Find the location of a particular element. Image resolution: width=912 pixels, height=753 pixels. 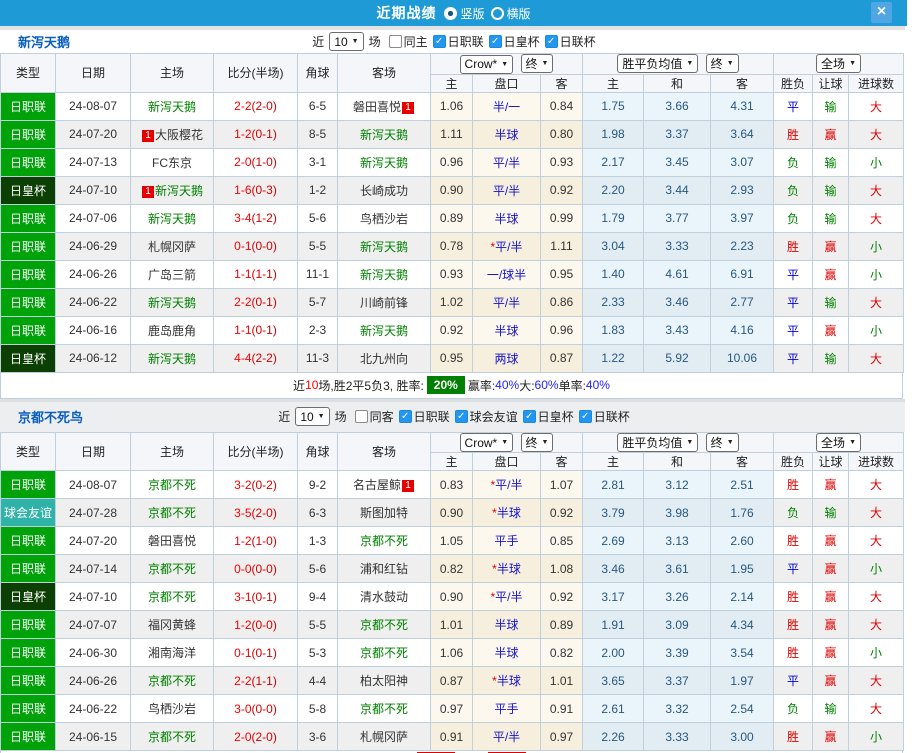

league-filter-checkbox-label: 球会友谊 is located at coordinates (494, 416).